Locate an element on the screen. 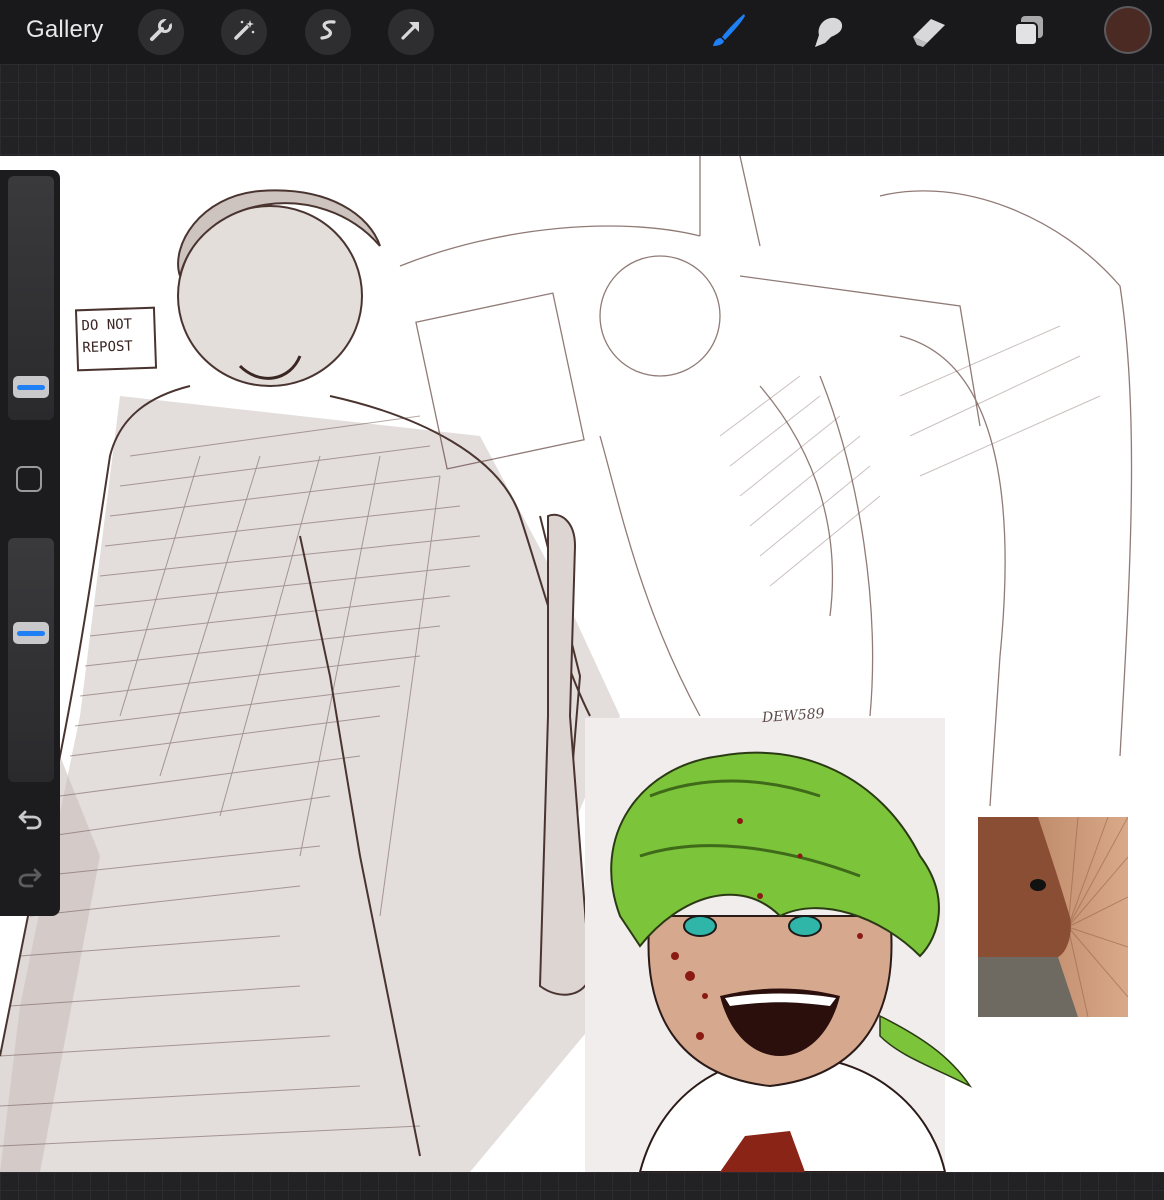 The image size is (1164, 1200). canvas-background-grid is located at coordinates (582, 110).